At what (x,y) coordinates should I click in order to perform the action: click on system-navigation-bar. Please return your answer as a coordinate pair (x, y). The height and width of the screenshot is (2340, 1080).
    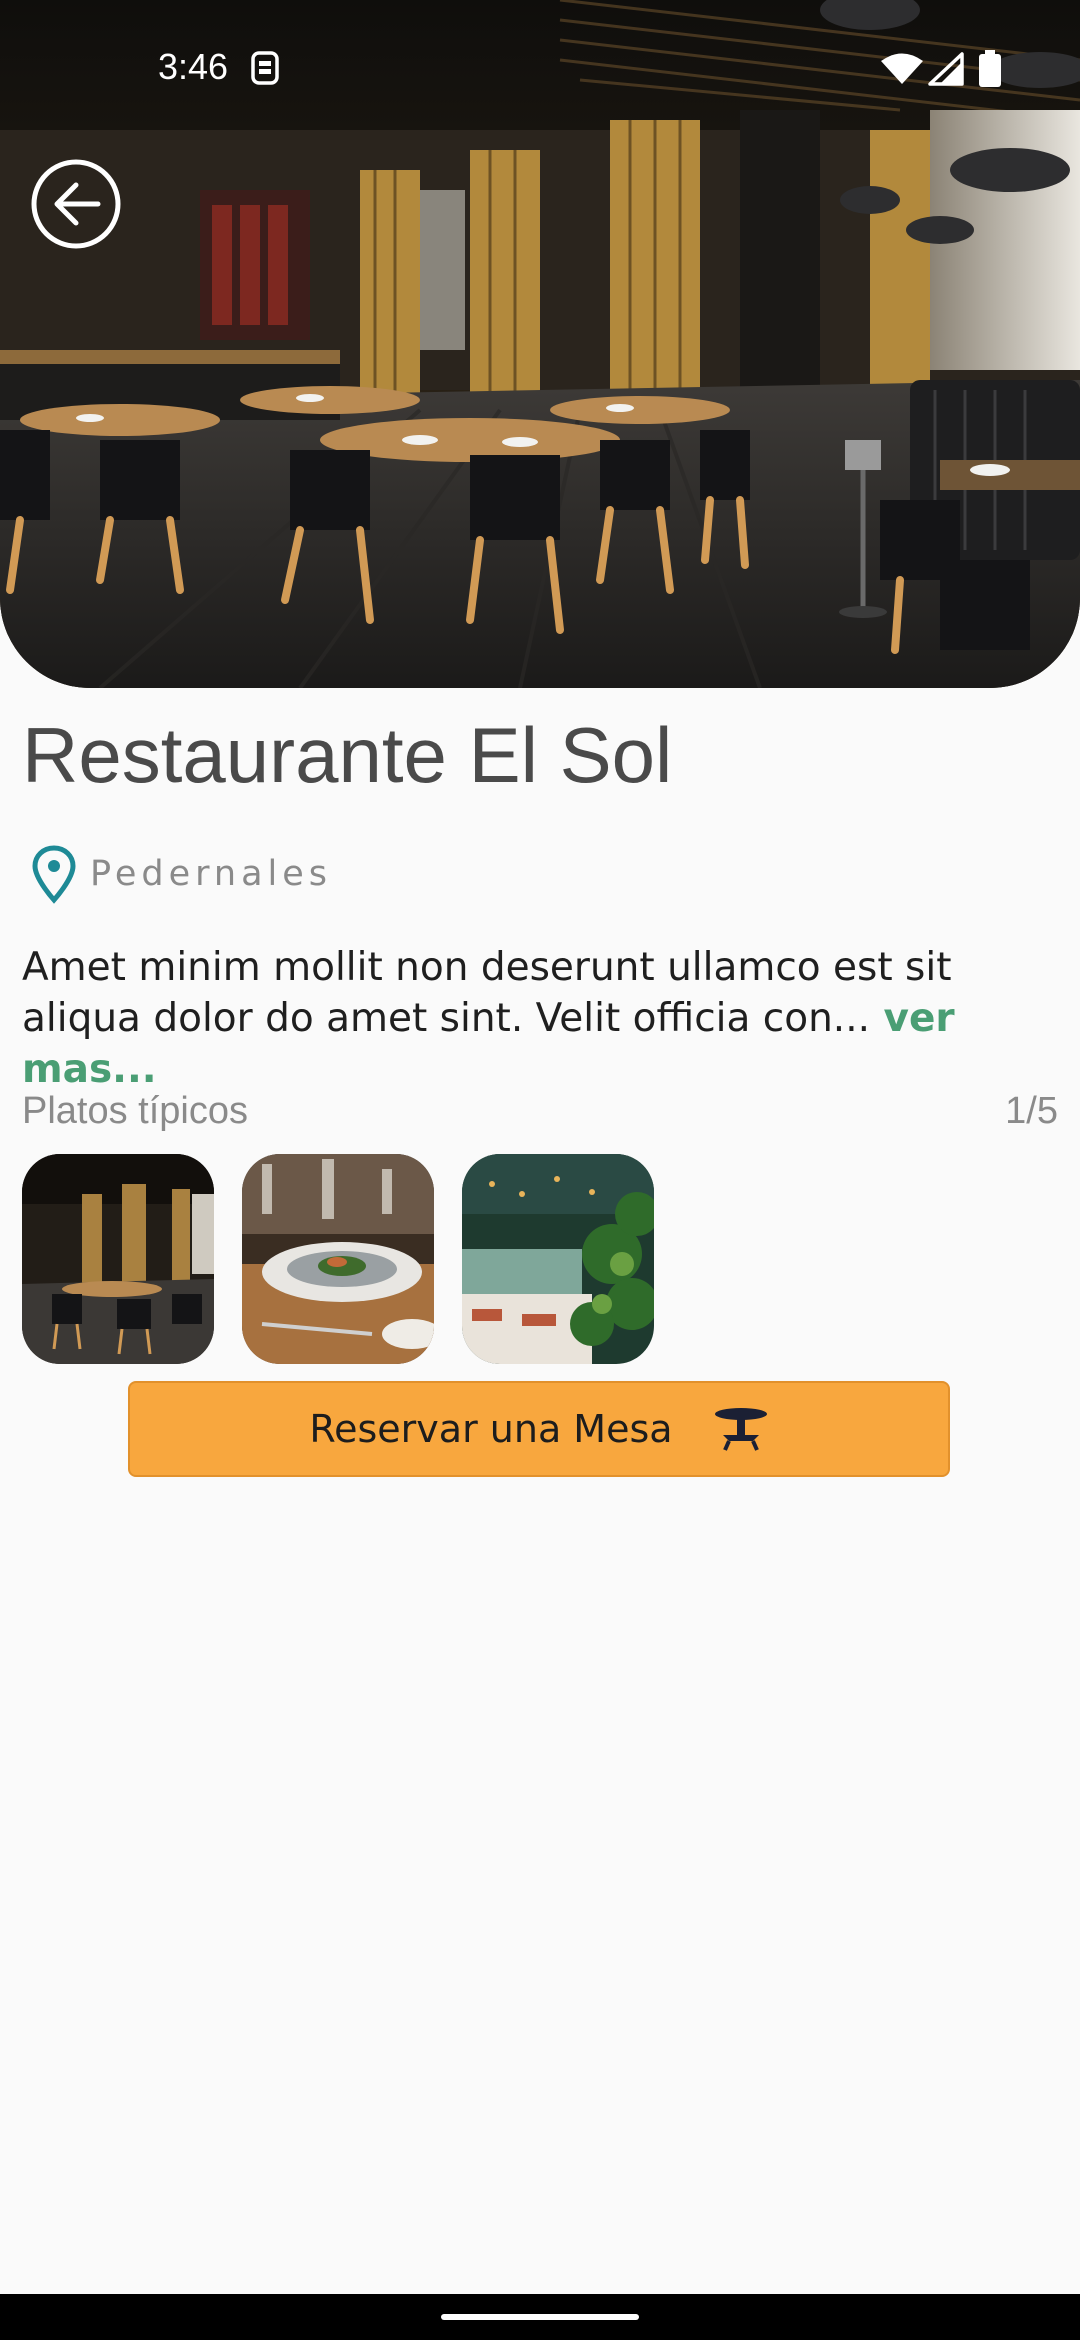
    Looking at the image, I should click on (540, 2317).